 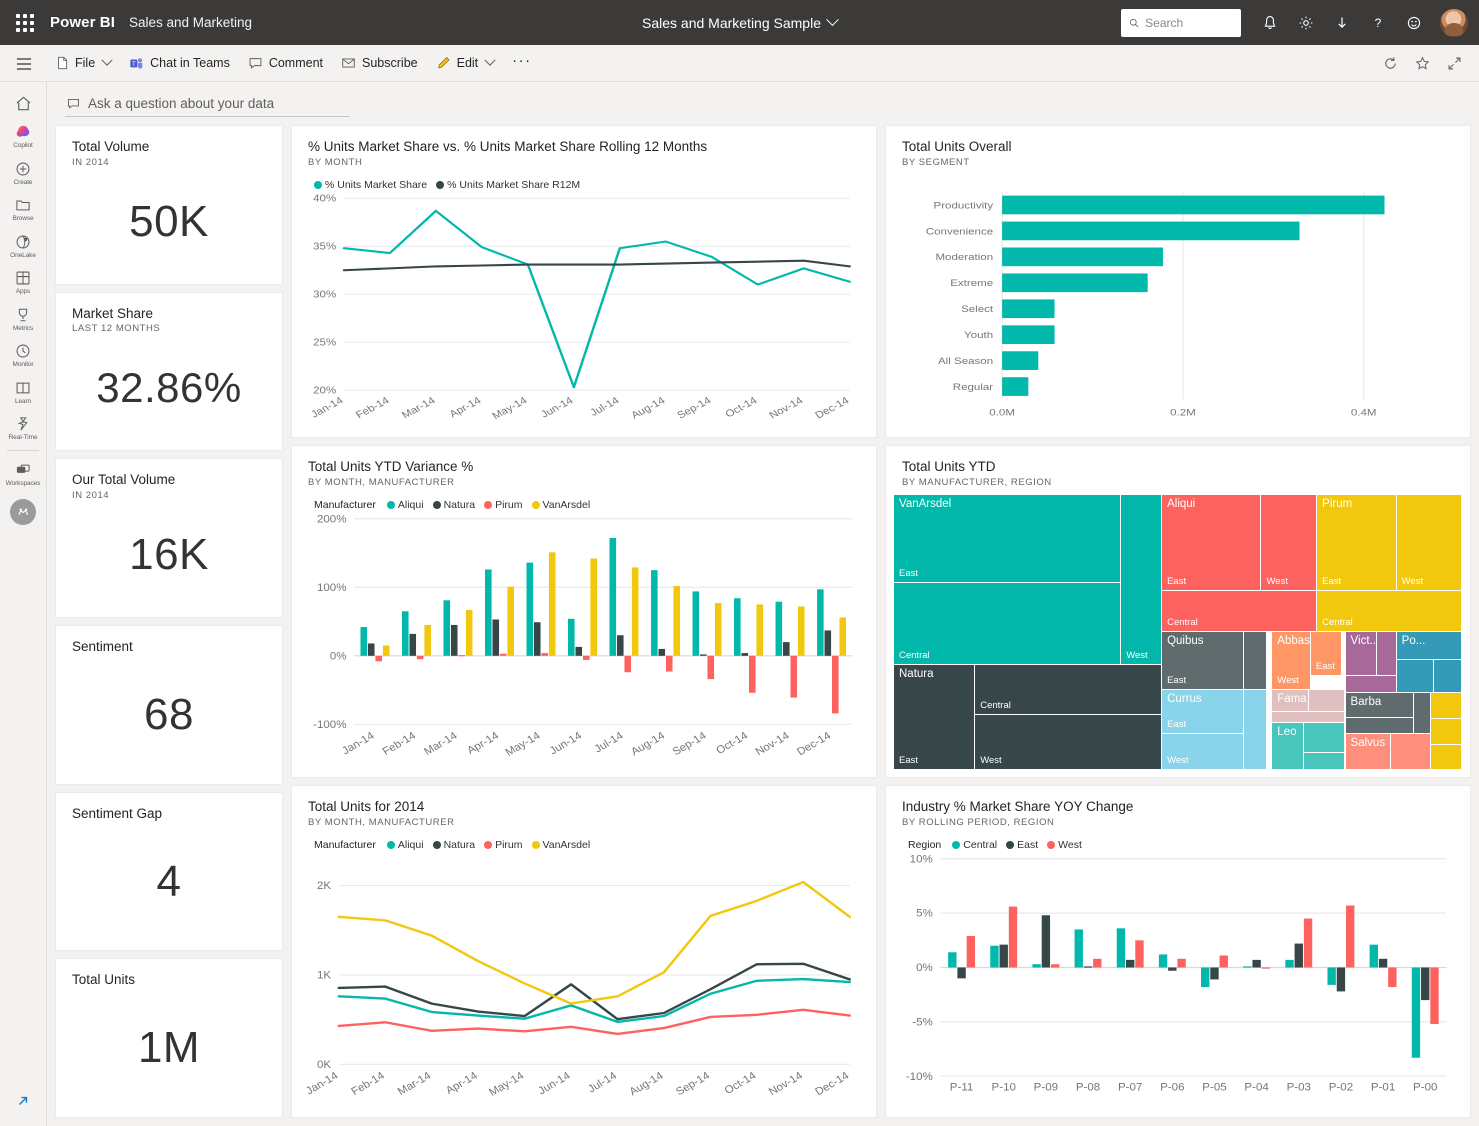 What do you see at coordinates (1342, 23) in the screenshot?
I see `download-icon` at bounding box center [1342, 23].